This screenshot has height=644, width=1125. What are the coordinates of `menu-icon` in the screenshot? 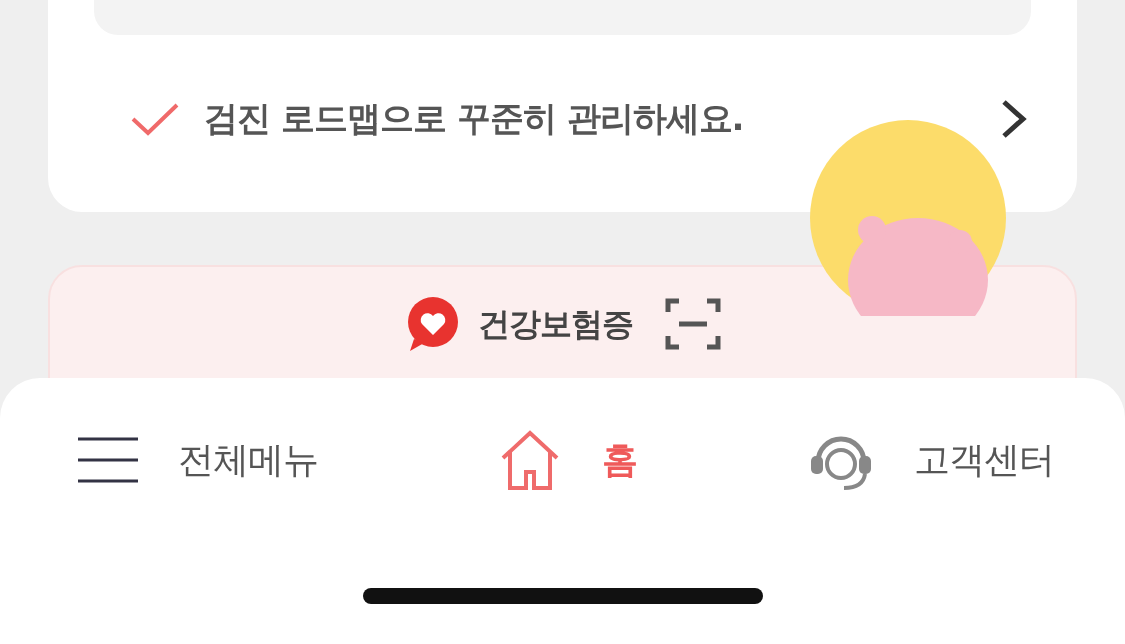 It's located at (108, 460).